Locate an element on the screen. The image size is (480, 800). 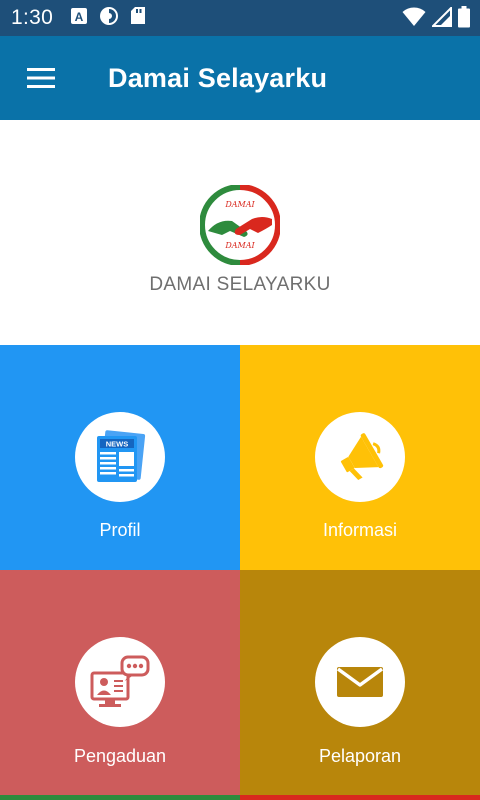
menu-label-pelaporan: Pelaporan is located at coordinates (360, 756).